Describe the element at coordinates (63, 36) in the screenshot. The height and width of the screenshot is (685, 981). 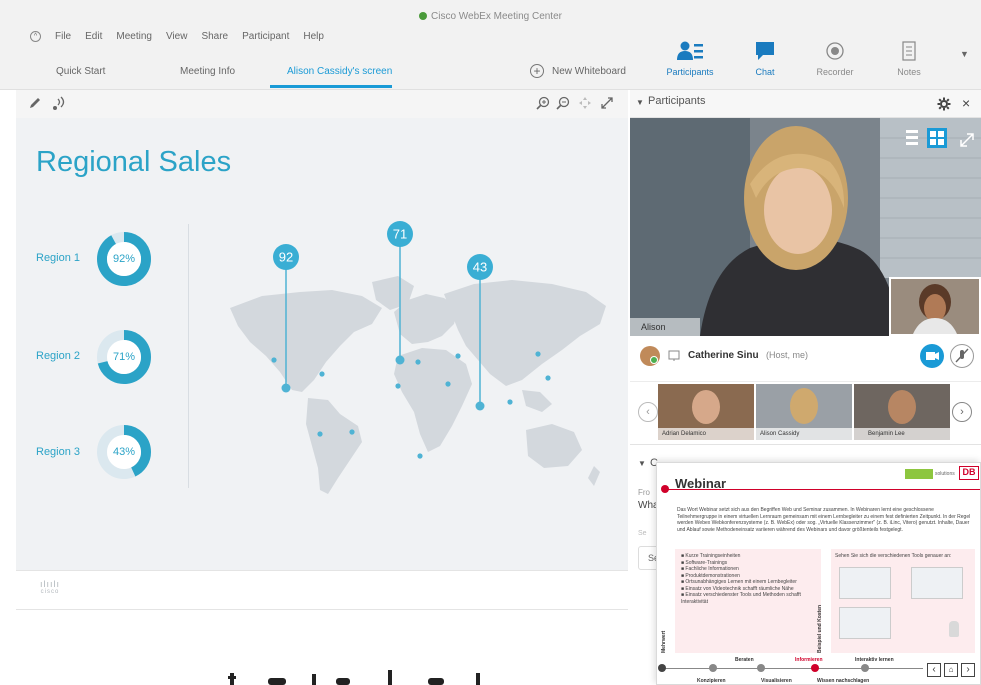
I see `menu-file: File` at that location.